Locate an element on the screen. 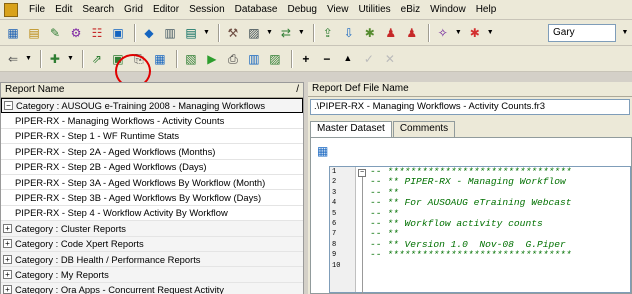 The width and height of the screenshot is (632, 294). report-icon: ▨ is located at coordinates (254, 33).